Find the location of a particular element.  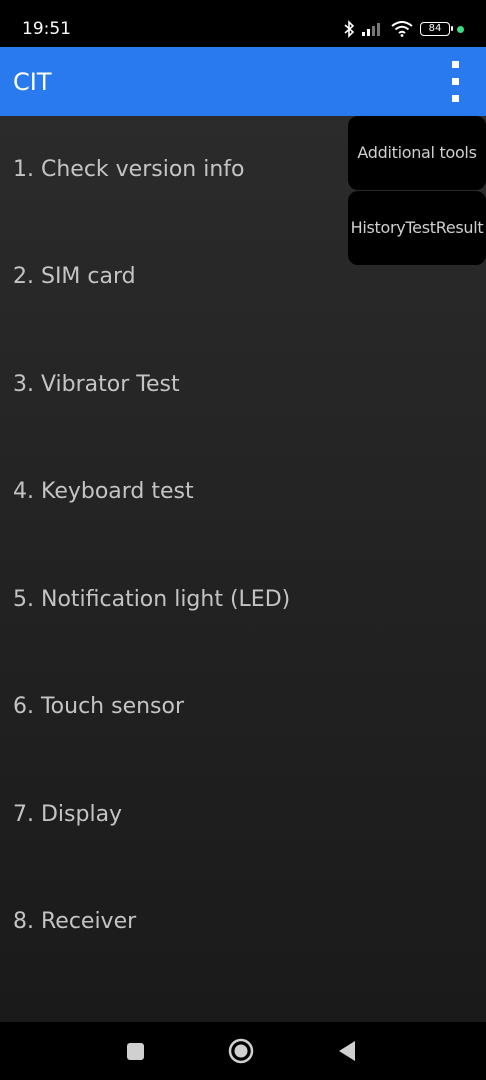

status-icons: 84 is located at coordinates (404, 29).